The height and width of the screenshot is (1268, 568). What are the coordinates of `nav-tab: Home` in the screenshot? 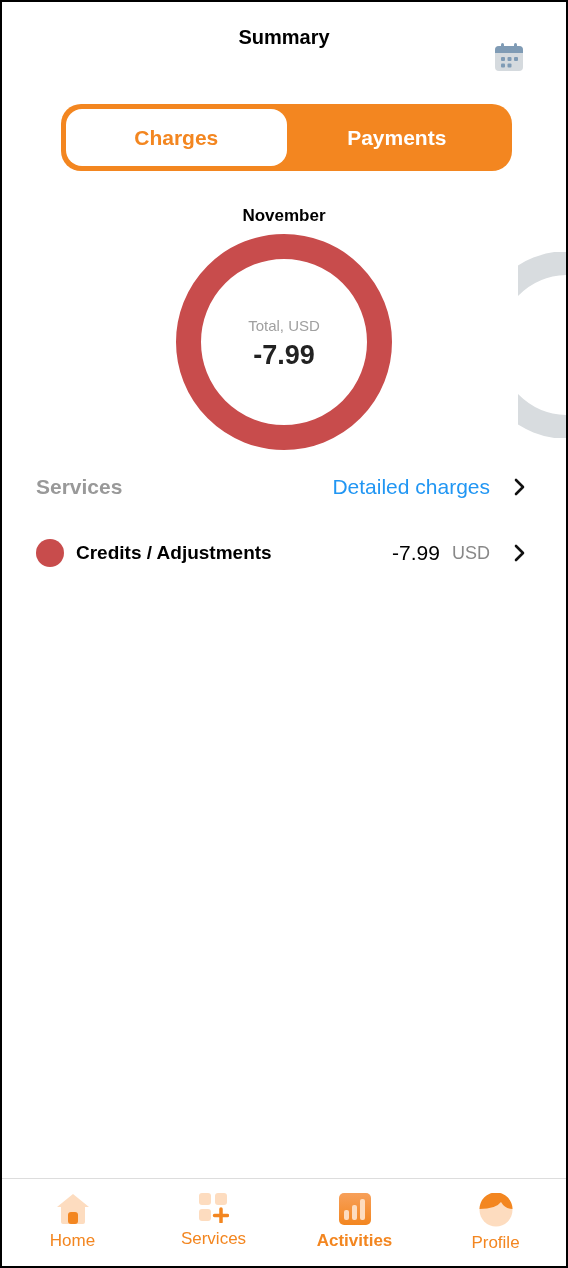 It's located at (72, 1222).